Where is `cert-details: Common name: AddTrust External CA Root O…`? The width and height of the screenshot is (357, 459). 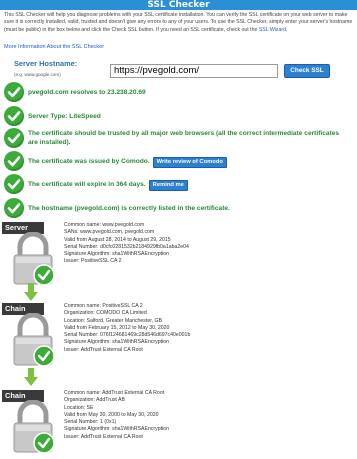 cert-details: Common name: AddTrust External CA Root O… is located at coordinates (116, 415).